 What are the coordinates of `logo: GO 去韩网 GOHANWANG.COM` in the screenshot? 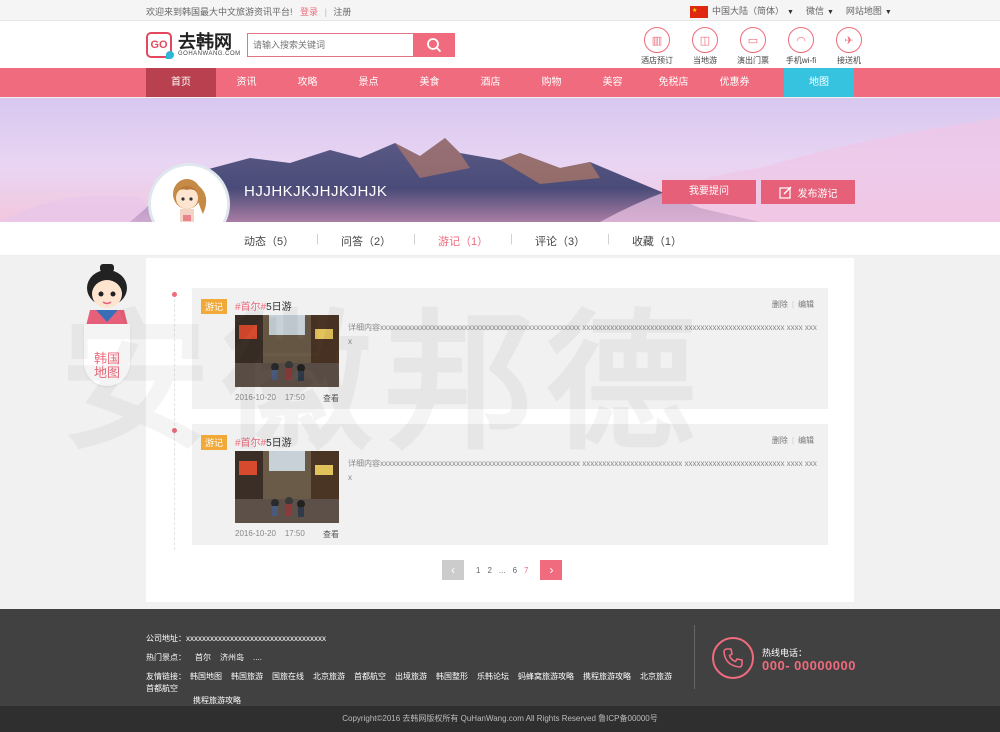 It's located at (193, 45).